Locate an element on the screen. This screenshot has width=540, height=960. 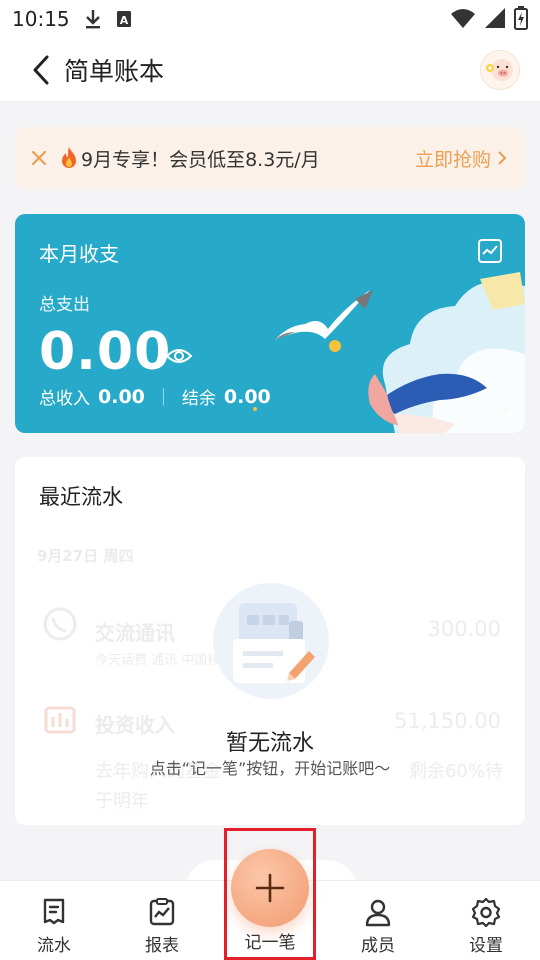
eye-icon is located at coordinates (179, 356).